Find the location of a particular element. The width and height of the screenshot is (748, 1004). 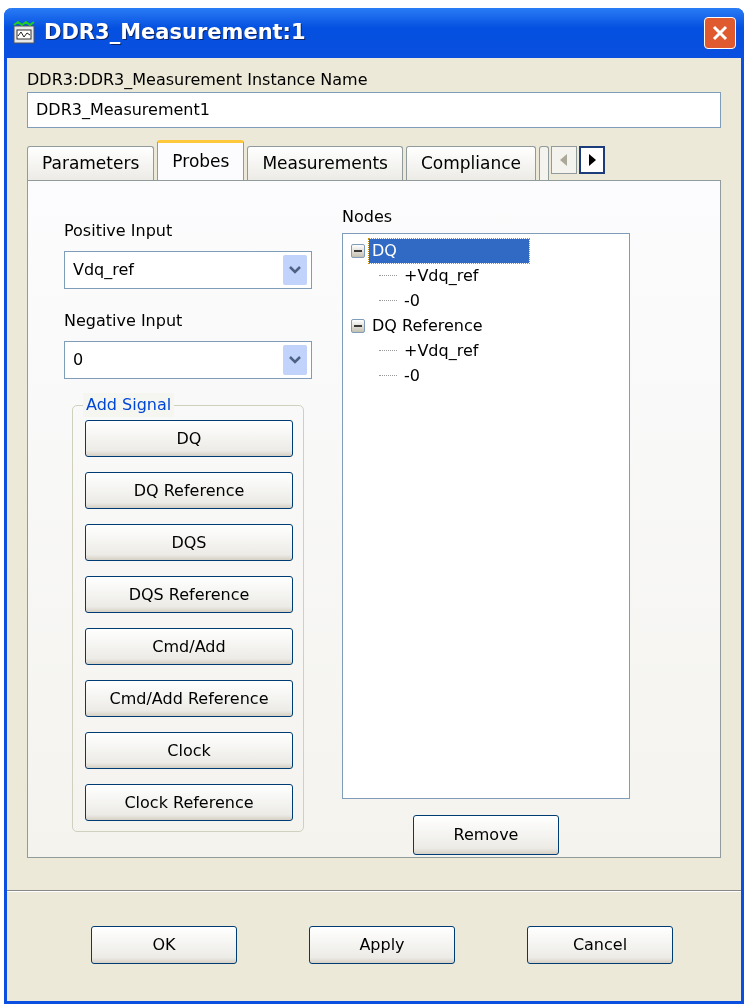

instance-name-label: DDR3:DDR3_Measurement Instance Name is located at coordinates (198, 80).